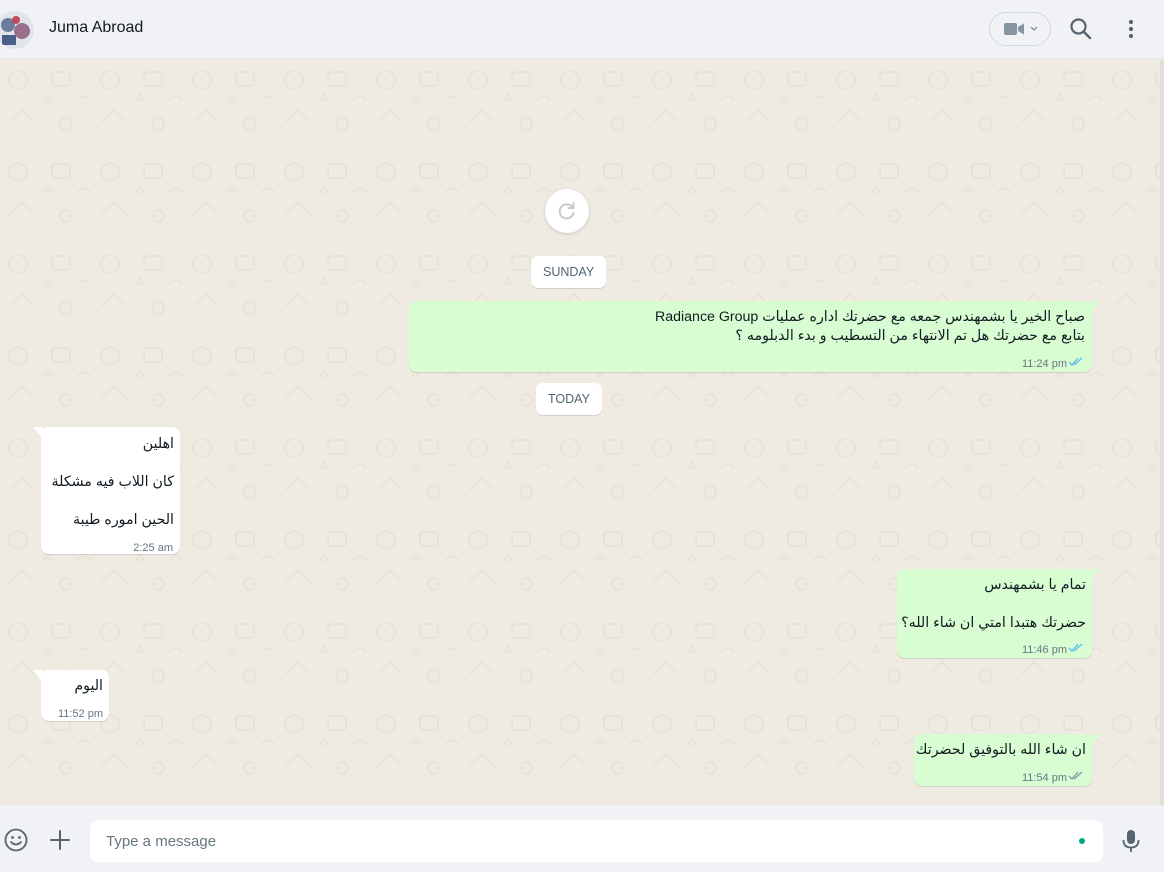  I want to click on load-older-messages-button, so click(567, 211).